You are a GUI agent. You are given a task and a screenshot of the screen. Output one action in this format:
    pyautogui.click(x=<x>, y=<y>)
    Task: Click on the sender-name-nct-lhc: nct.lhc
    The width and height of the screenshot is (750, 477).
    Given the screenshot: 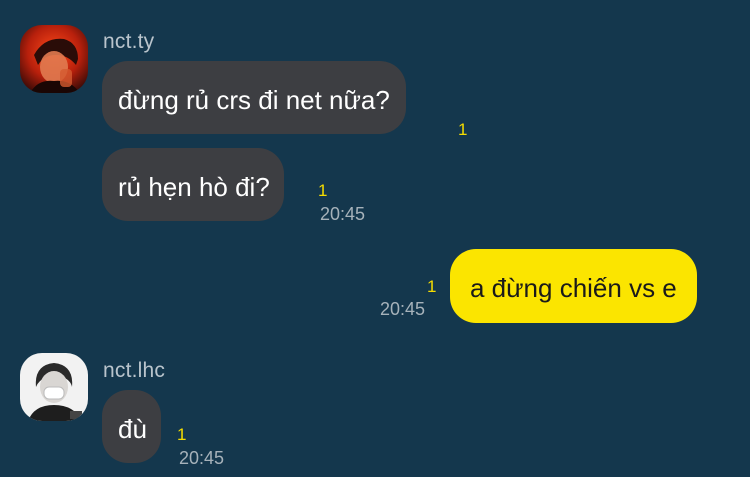 What is the action you would take?
    pyautogui.click(x=134, y=370)
    